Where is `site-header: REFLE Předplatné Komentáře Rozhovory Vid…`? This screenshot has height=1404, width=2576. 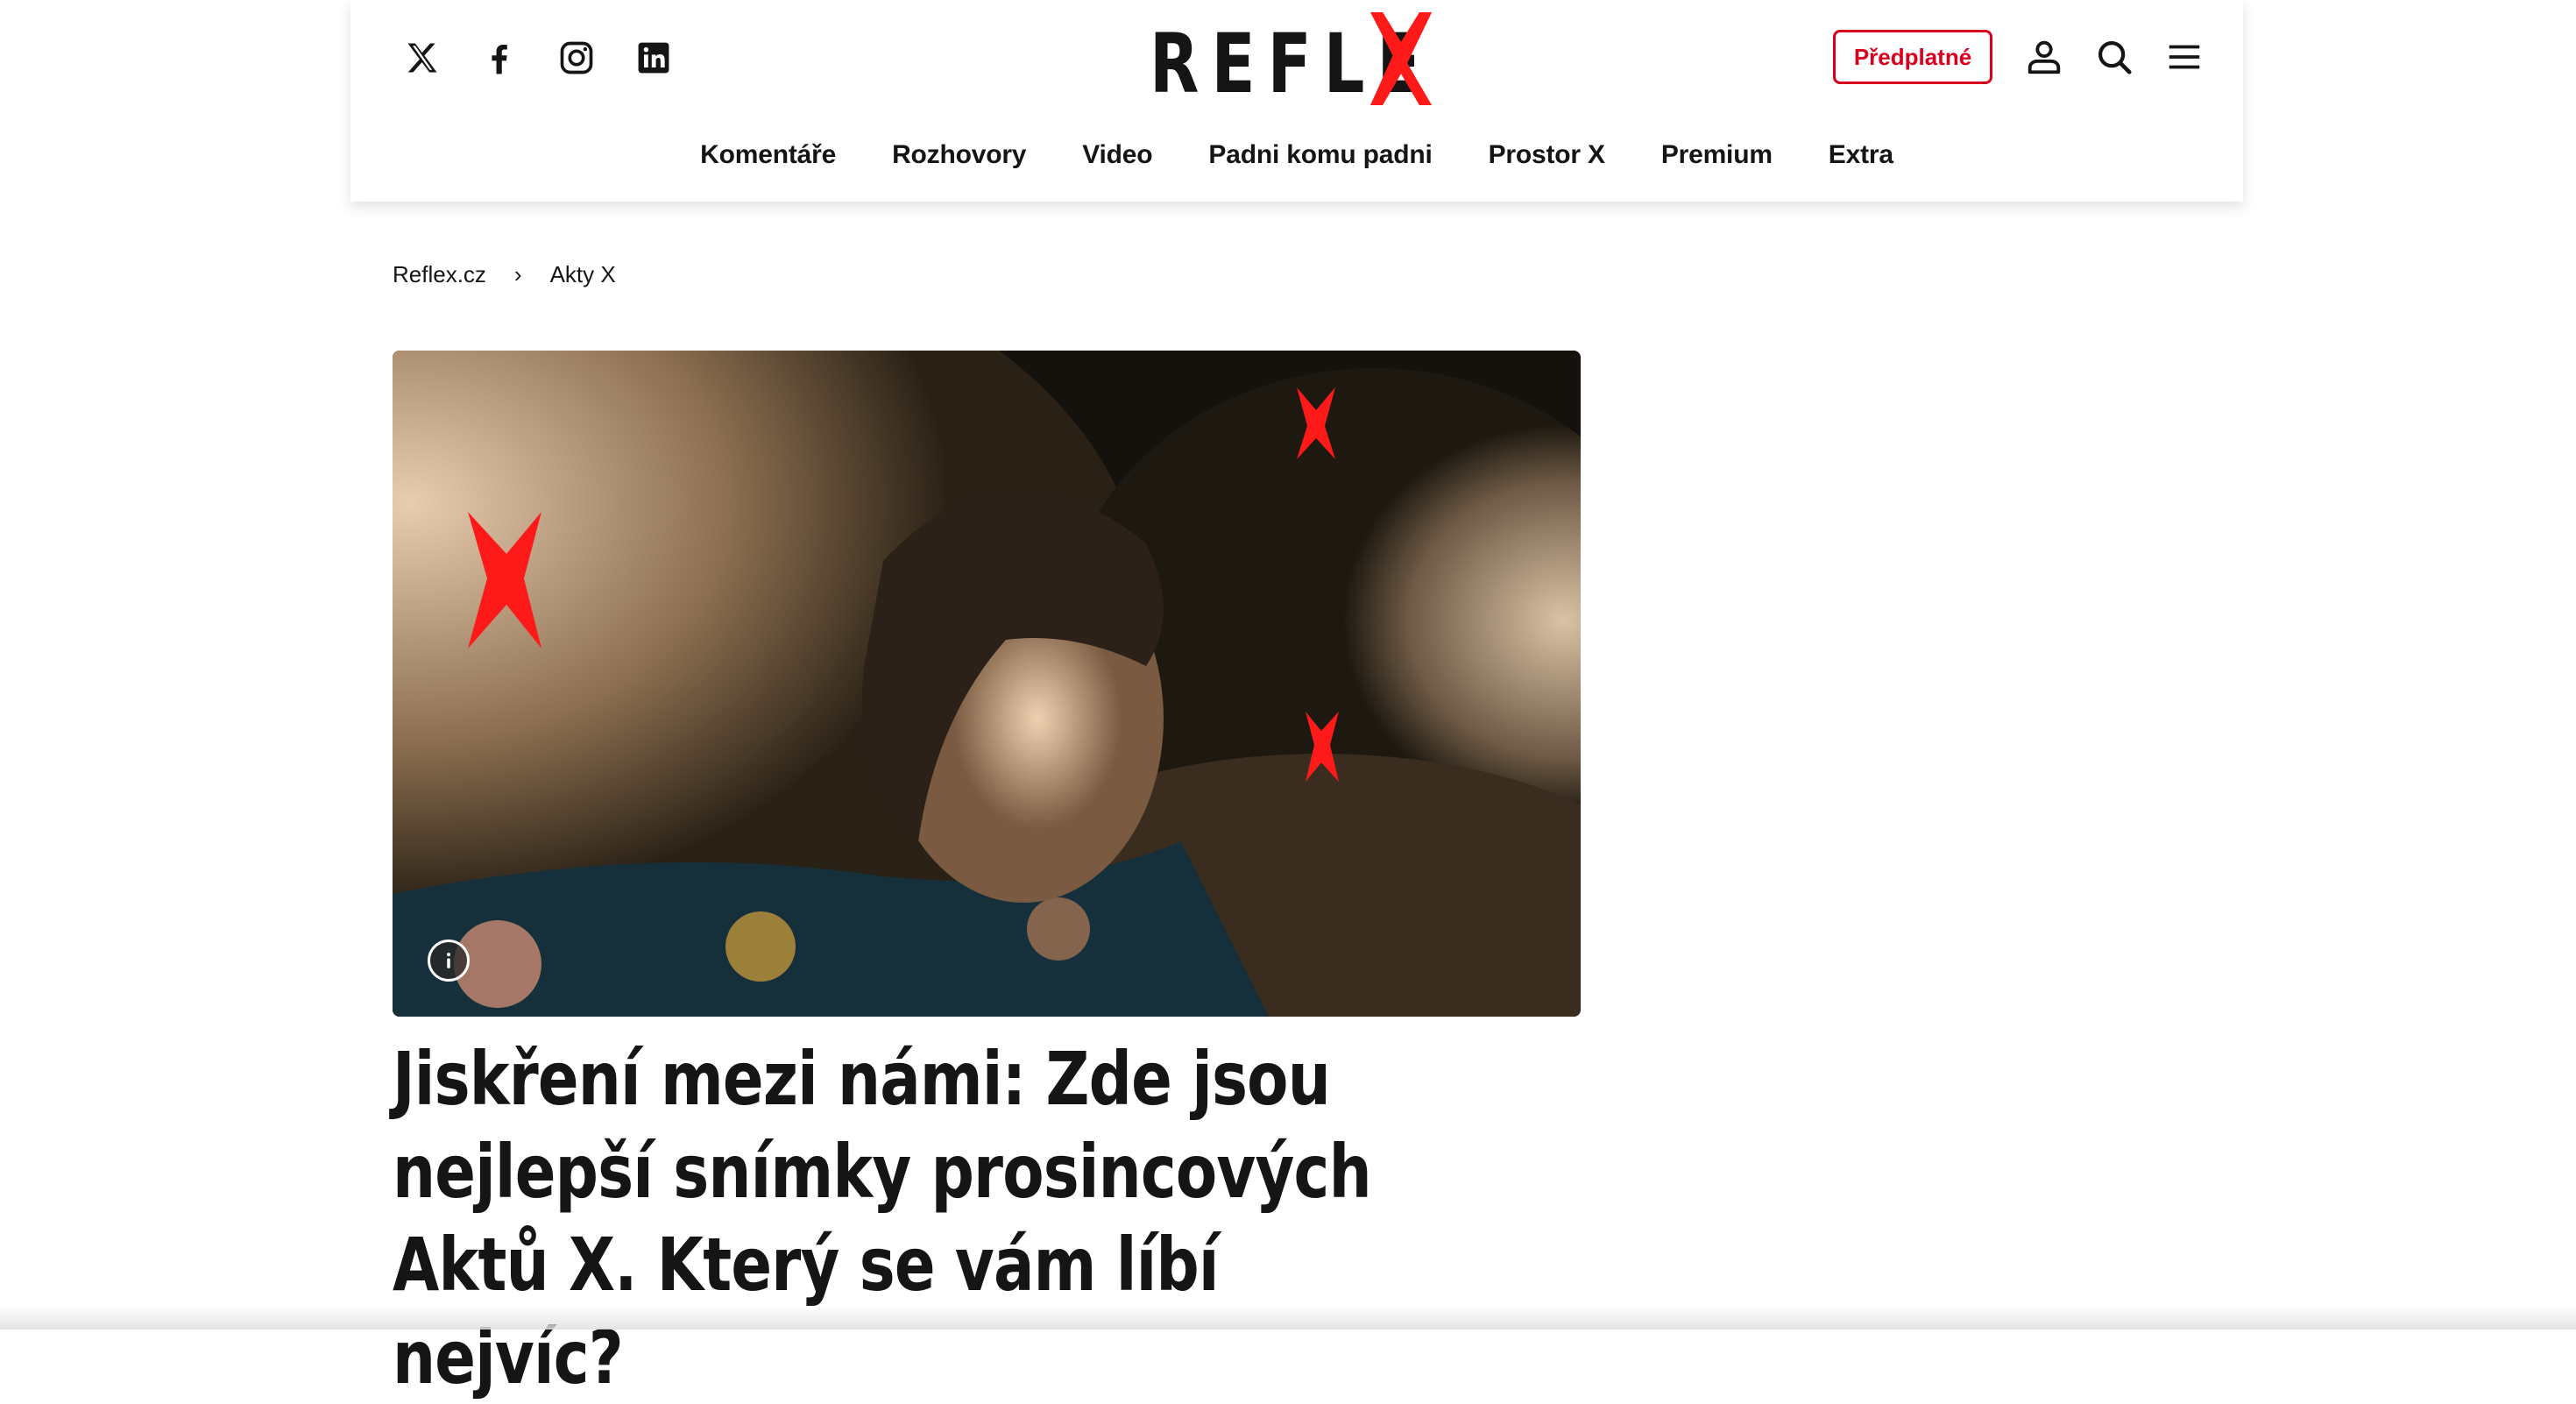 site-header: REFLE Předplatné Komentáře Rozhovory Vid… is located at coordinates (1296, 101).